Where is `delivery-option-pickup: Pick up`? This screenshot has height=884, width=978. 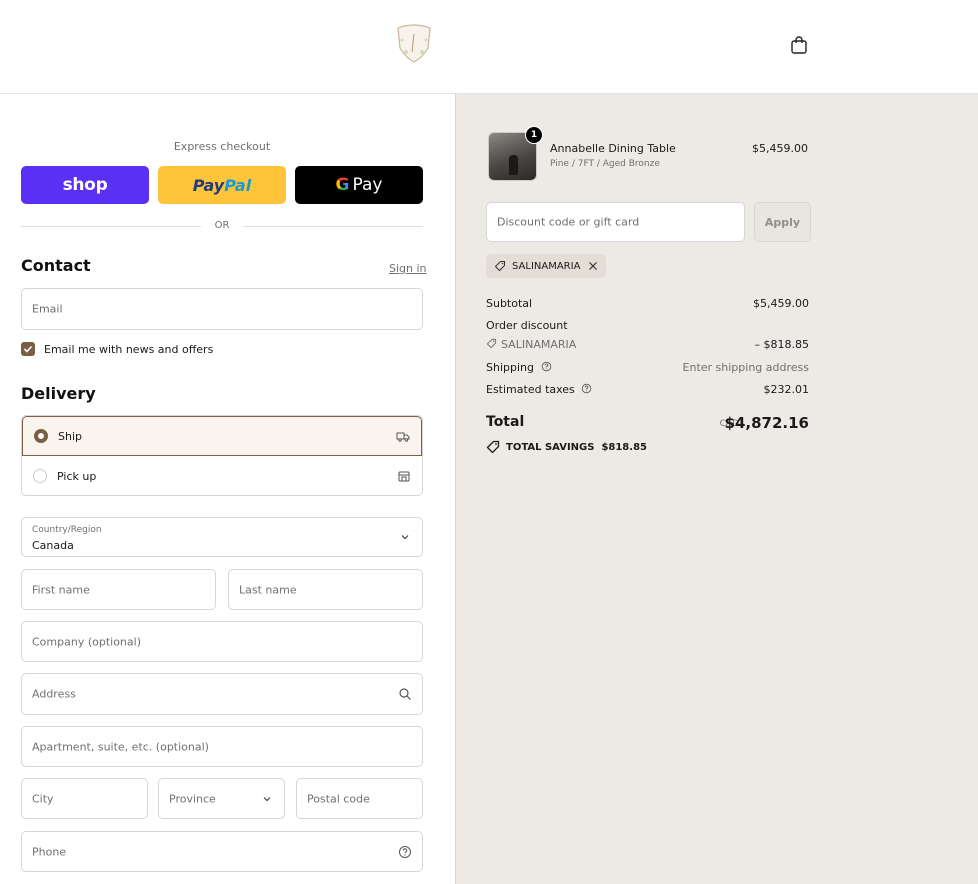
delivery-option-pickup: Pick up is located at coordinates (222, 475).